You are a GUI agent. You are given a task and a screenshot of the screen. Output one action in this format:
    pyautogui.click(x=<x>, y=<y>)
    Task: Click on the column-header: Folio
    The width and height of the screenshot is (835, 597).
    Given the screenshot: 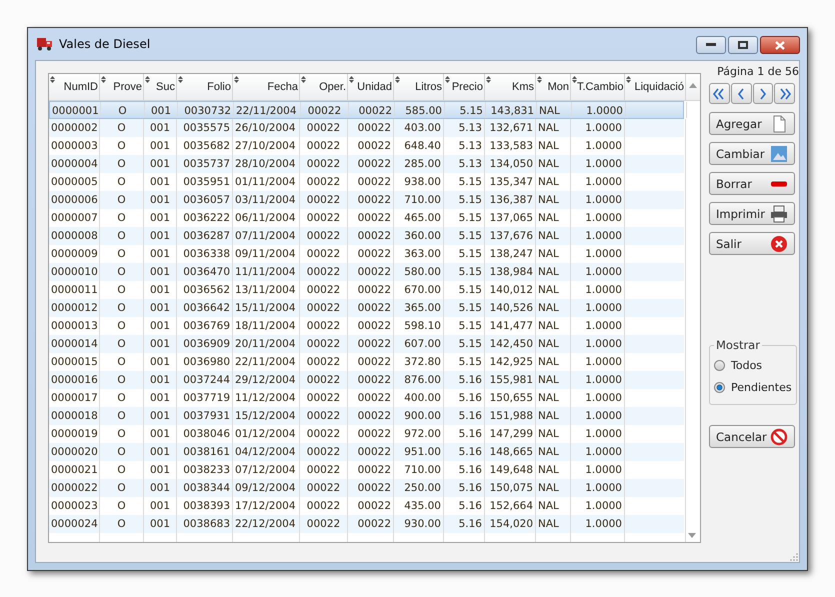 What is the action you would take?
    pyautogui.click(x=205, y=87)
    